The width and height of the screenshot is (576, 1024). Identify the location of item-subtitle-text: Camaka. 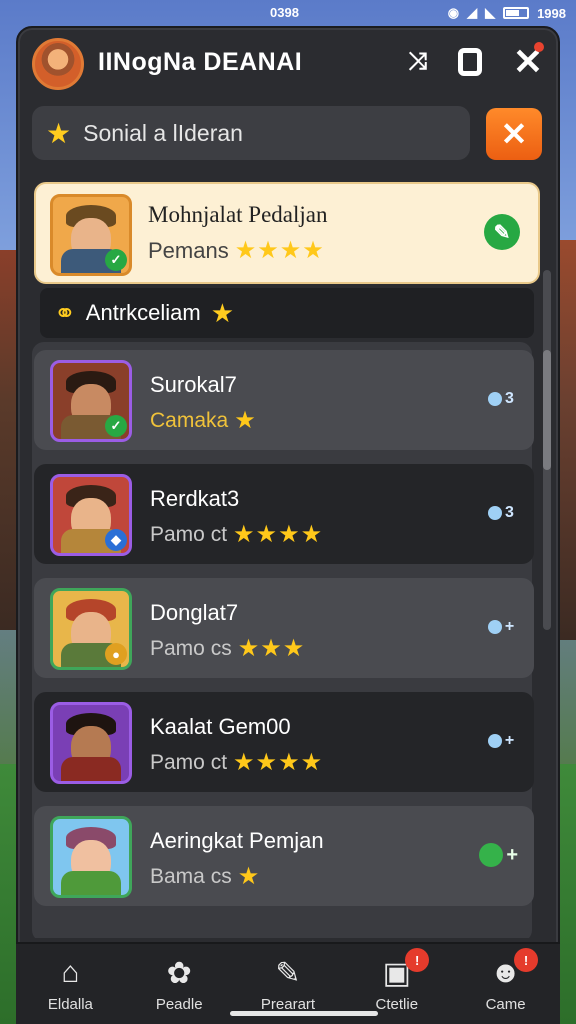
(189, 420).